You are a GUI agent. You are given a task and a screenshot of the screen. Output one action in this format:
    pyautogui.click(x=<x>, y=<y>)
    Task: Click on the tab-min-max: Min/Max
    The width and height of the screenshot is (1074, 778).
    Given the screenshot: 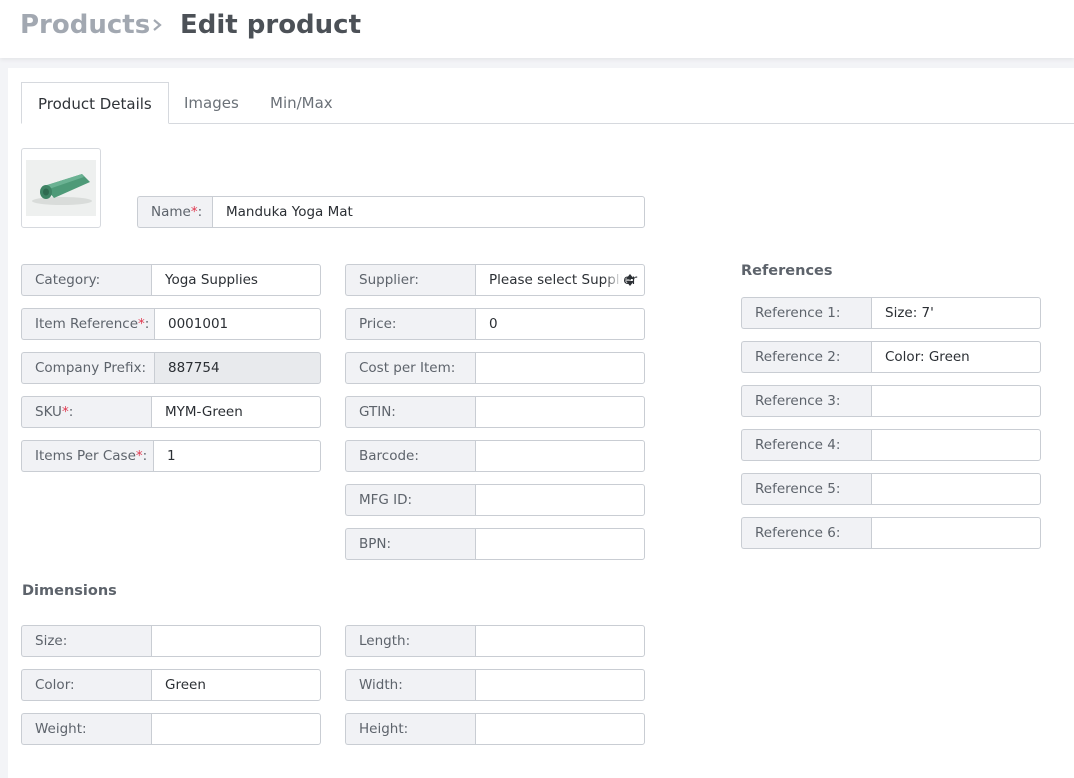 What is the action you would take?
    pyautogui.click(x=301, y=103)
    